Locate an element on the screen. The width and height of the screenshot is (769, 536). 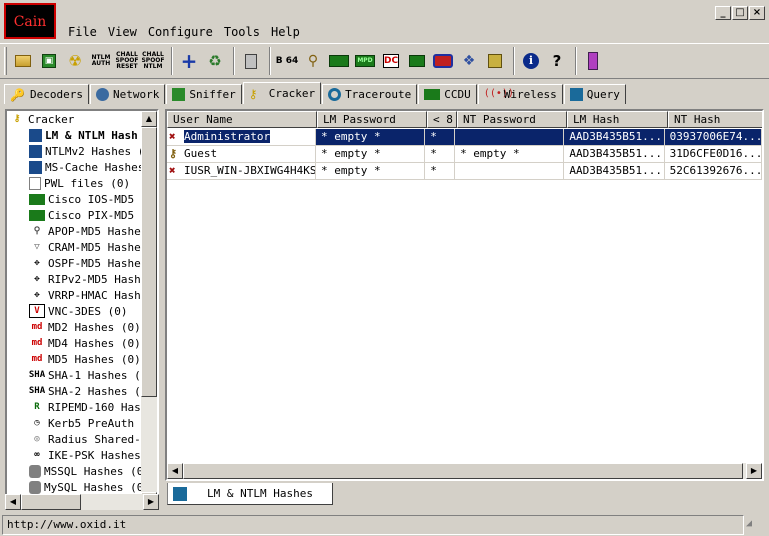
tree-item: Cisco PIX-MD5 Ha is located at coordinates (82, 215).